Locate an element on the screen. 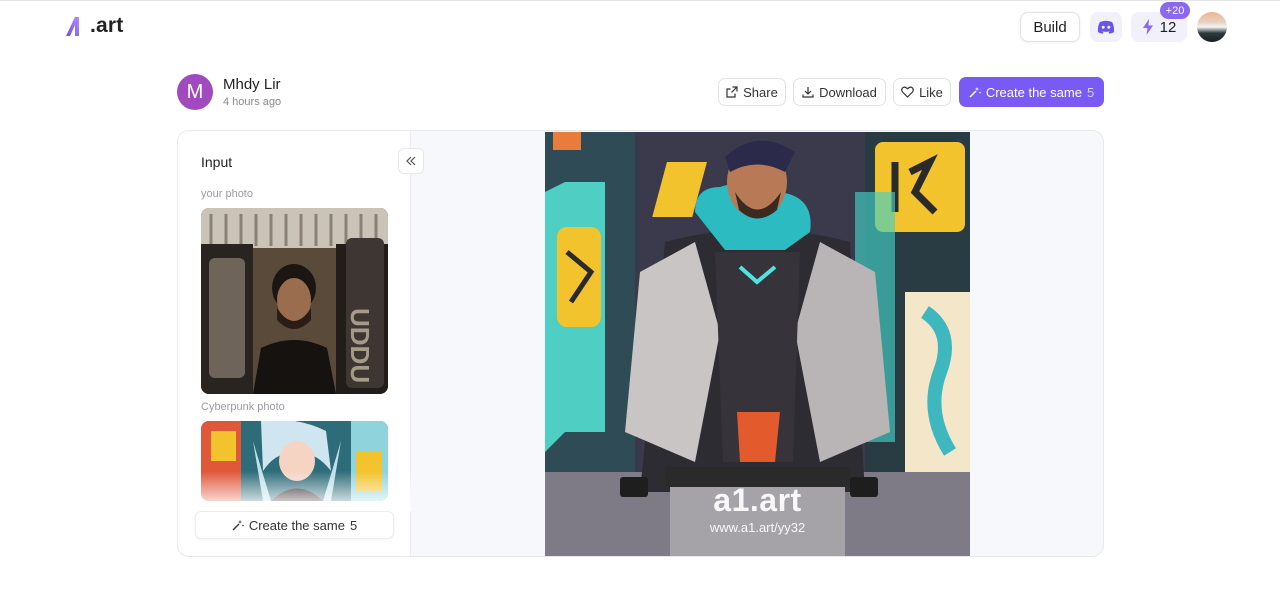 Image resolution: width=1280 pixels, height=606 pixels. post-time: 4 hours ago is located at coordinates (252, 102).